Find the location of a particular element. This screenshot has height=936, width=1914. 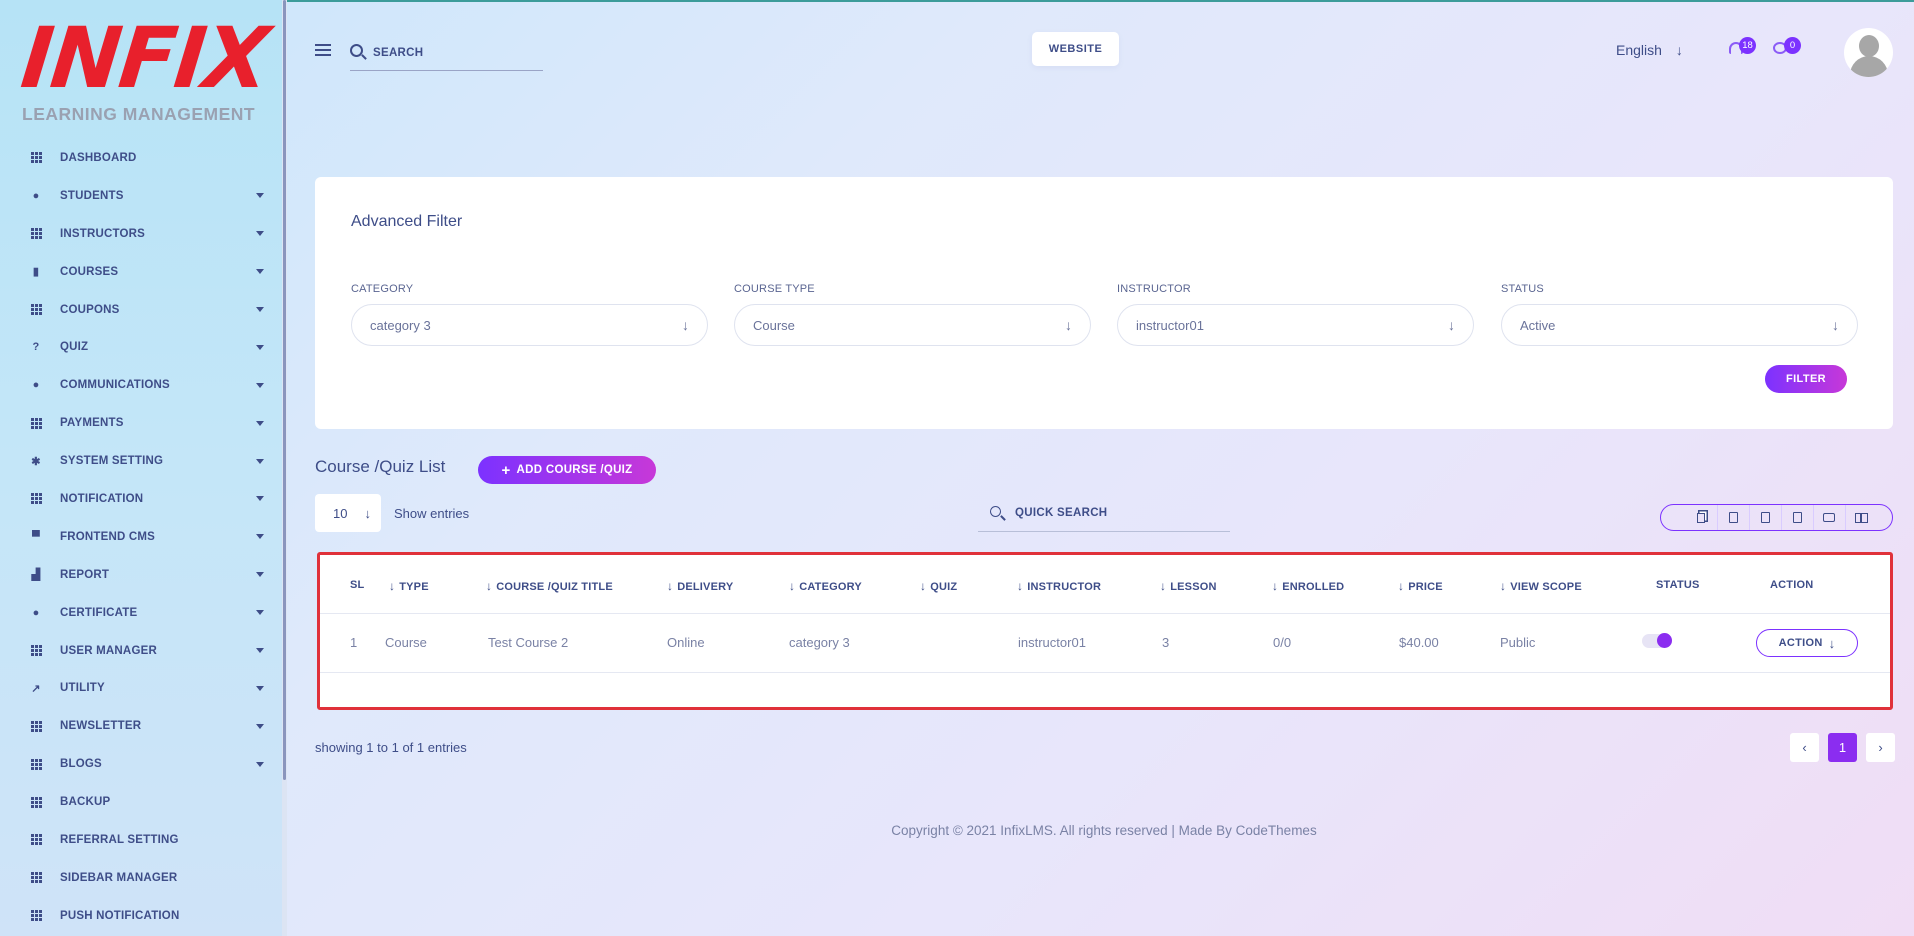

cell-enrolled: 0/0 is located at coordinates (1282, 642).